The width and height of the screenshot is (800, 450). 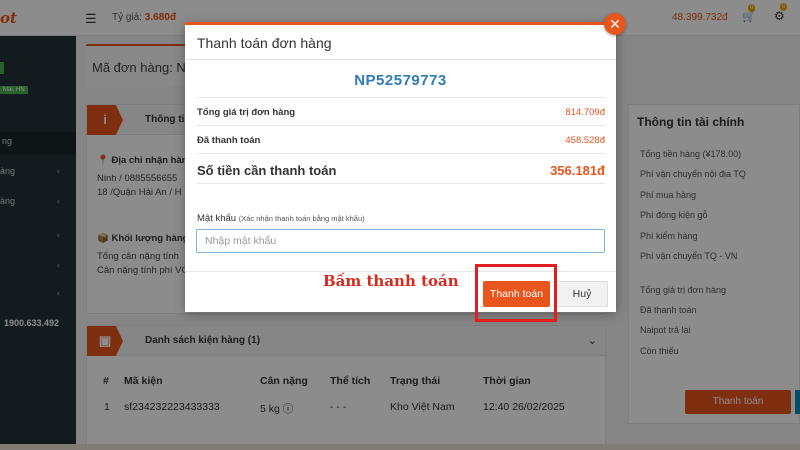 I want to click on total-value: 814.709đ, so click(x=585, y=112).